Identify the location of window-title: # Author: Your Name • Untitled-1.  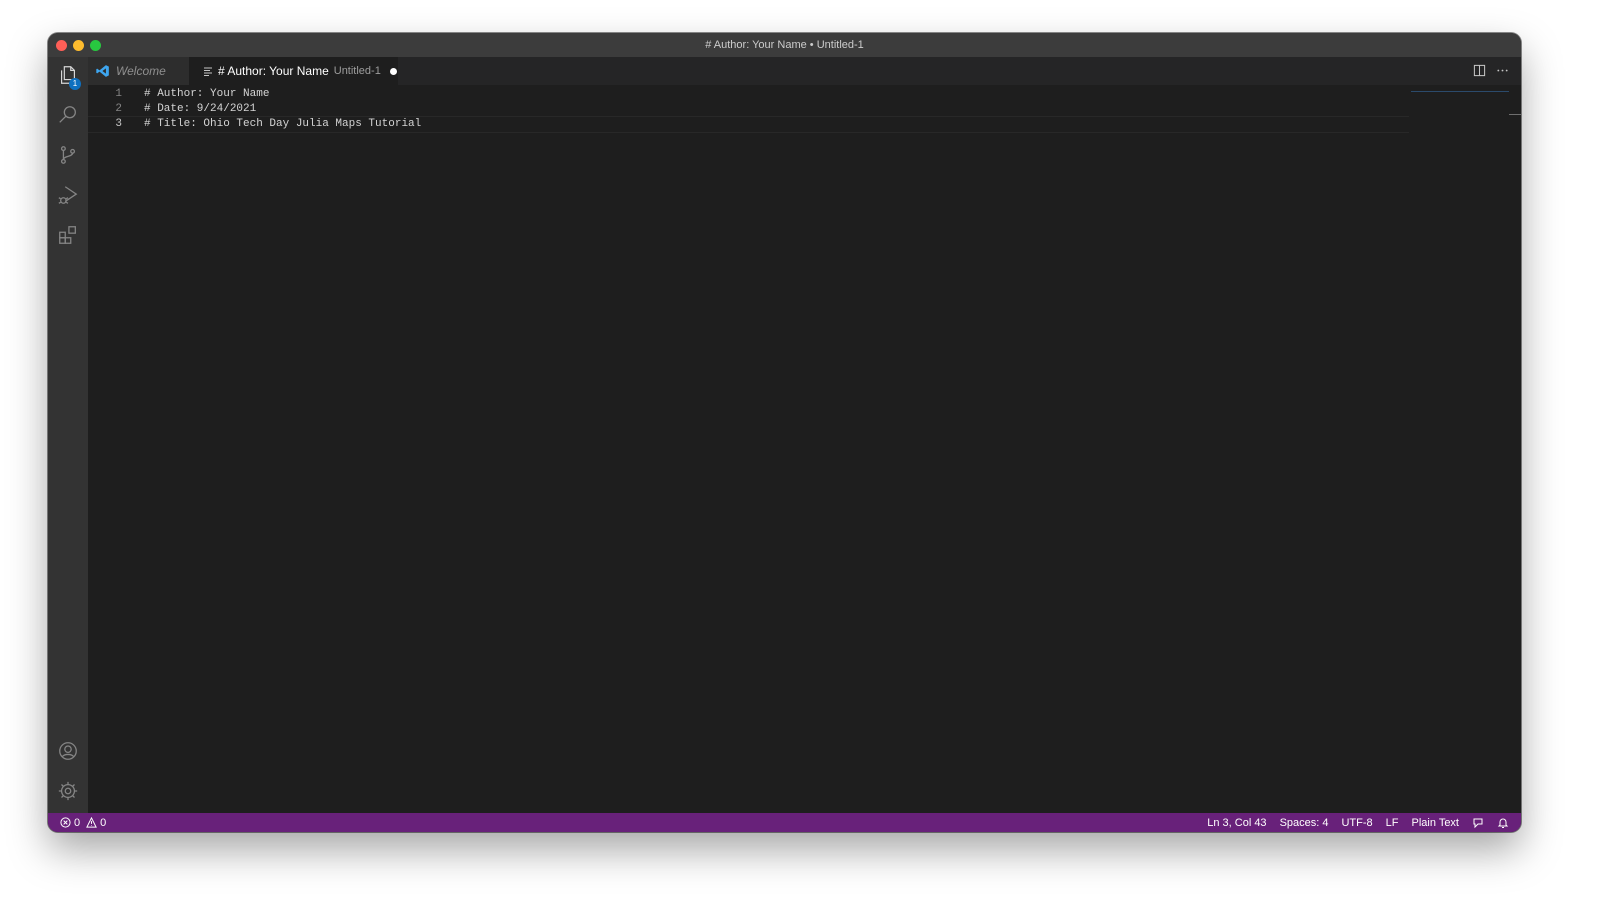
(784, 45).